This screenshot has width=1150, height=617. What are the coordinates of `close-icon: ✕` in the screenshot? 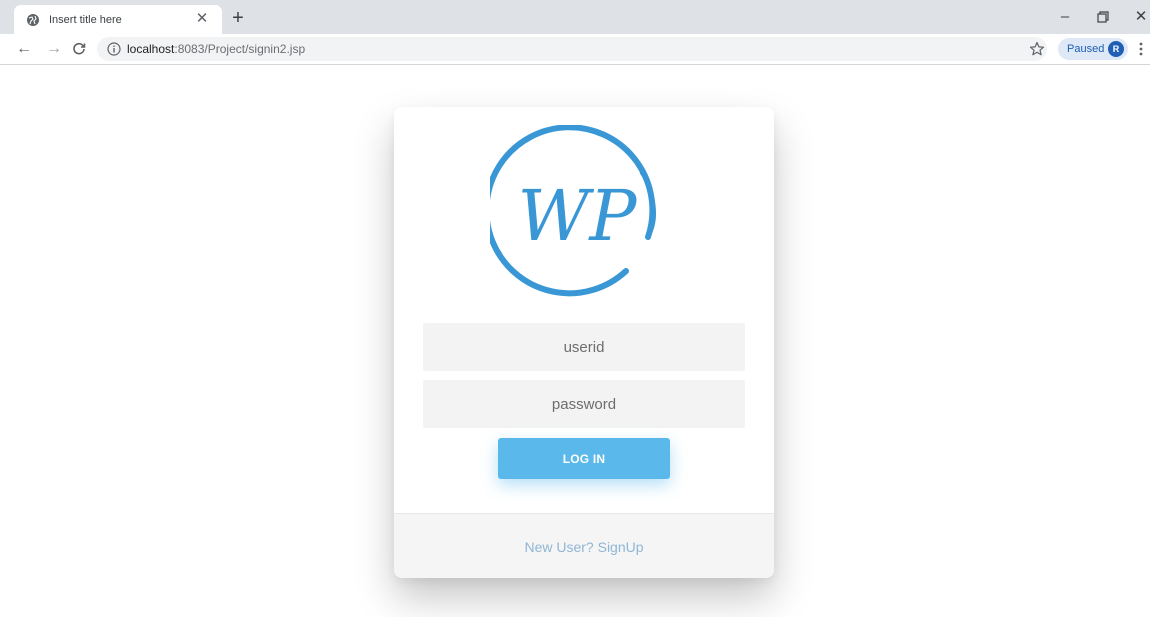 It's located at (202, 19).